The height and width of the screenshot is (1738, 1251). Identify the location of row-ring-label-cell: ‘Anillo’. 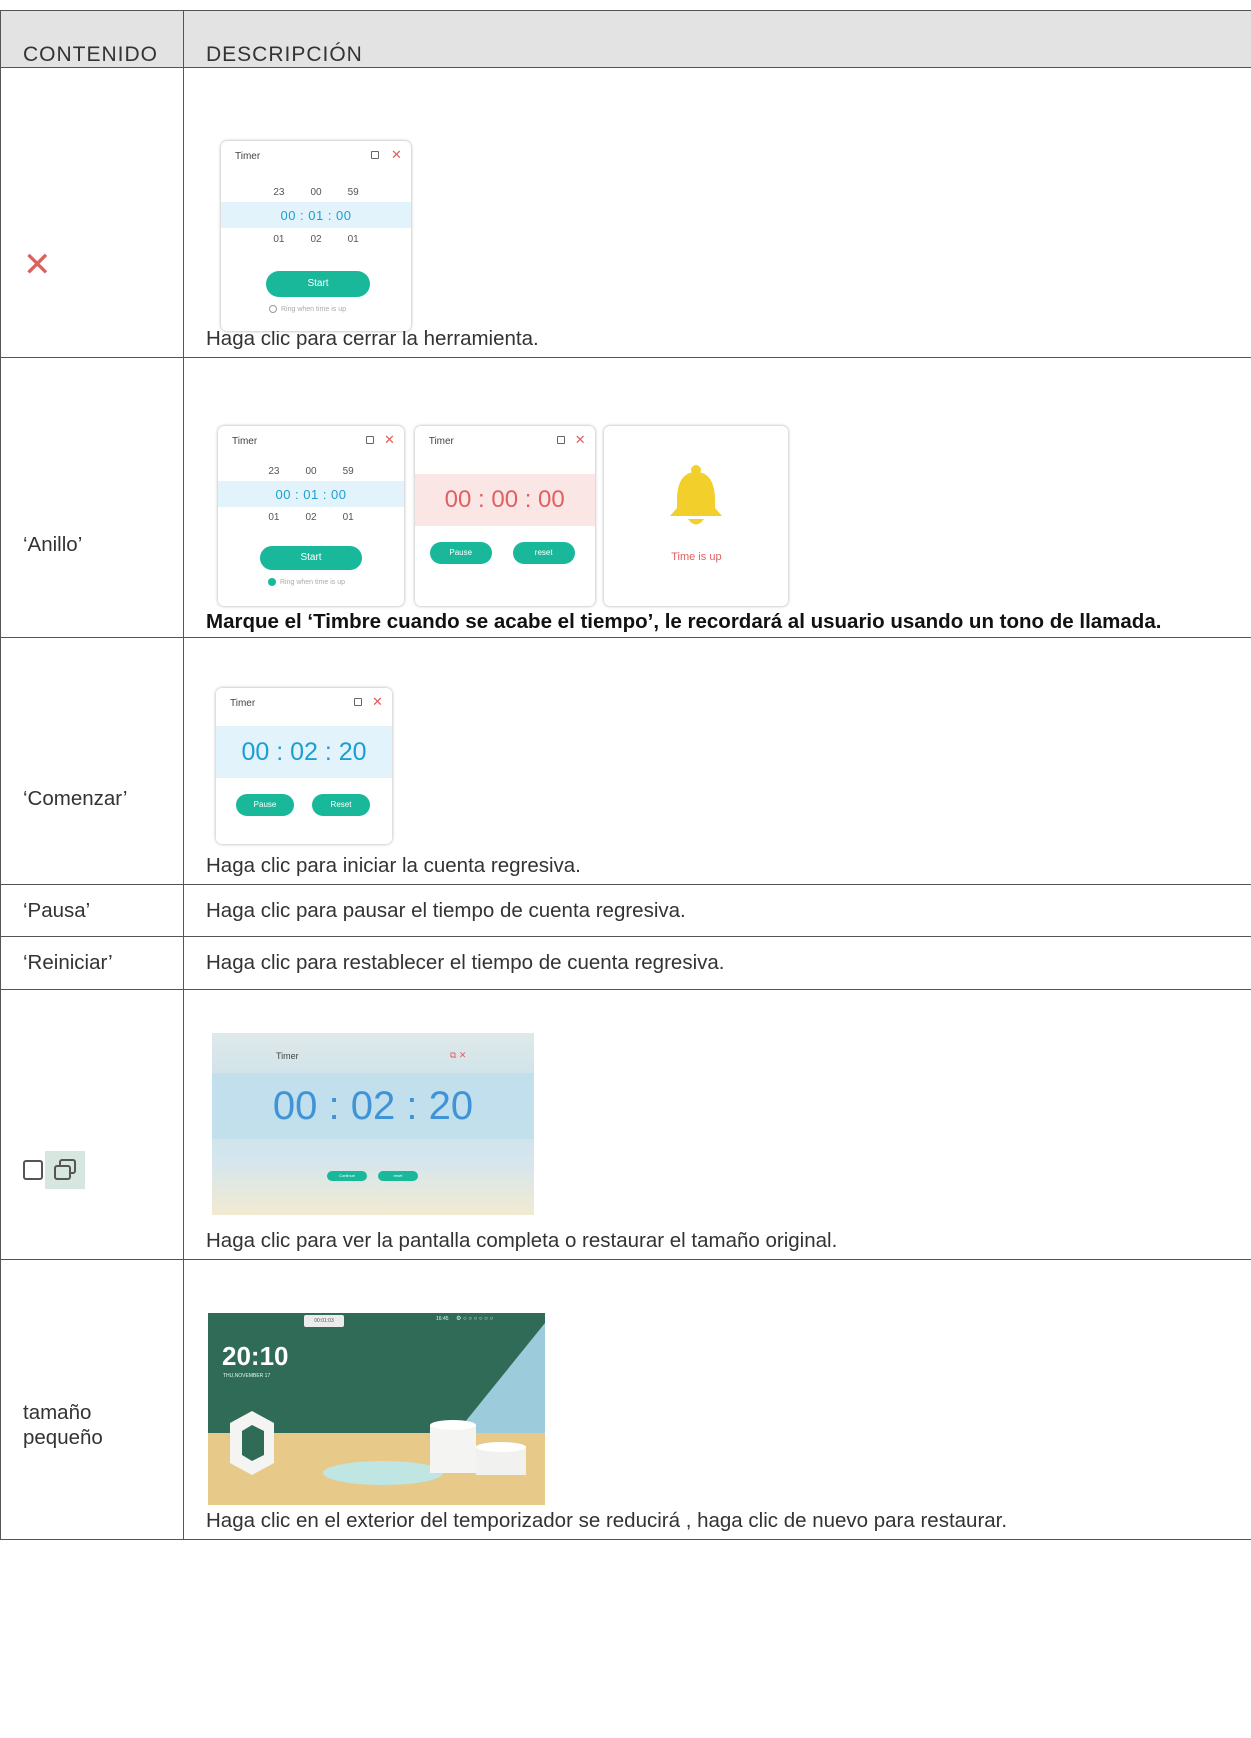
(92, 497).